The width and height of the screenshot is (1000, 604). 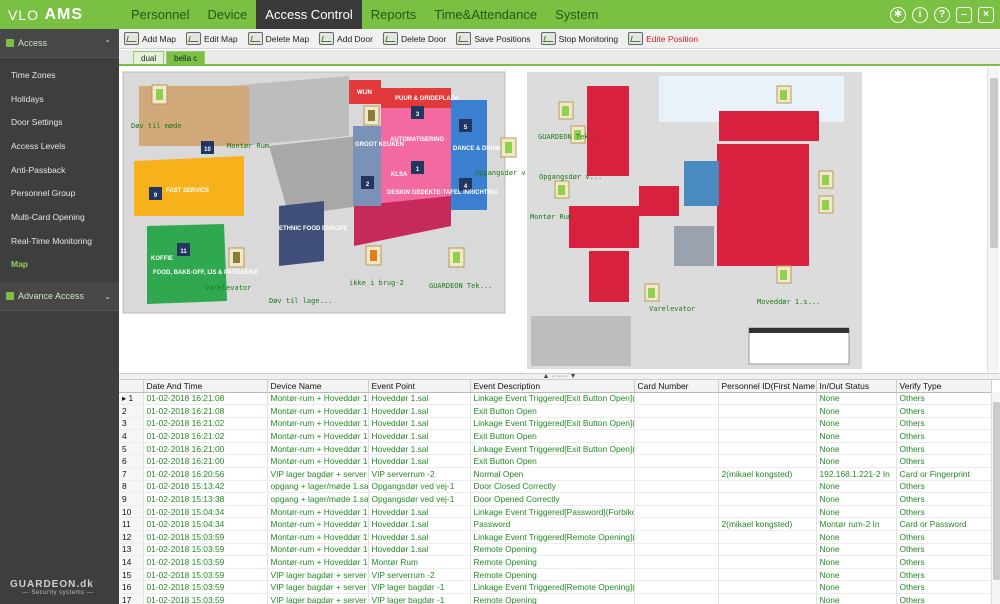 What do you see at coordinates (419, 524) in the screenshot?
I see `table-cell: Hoveddør 1.sal` at bounding box center [419, 524].